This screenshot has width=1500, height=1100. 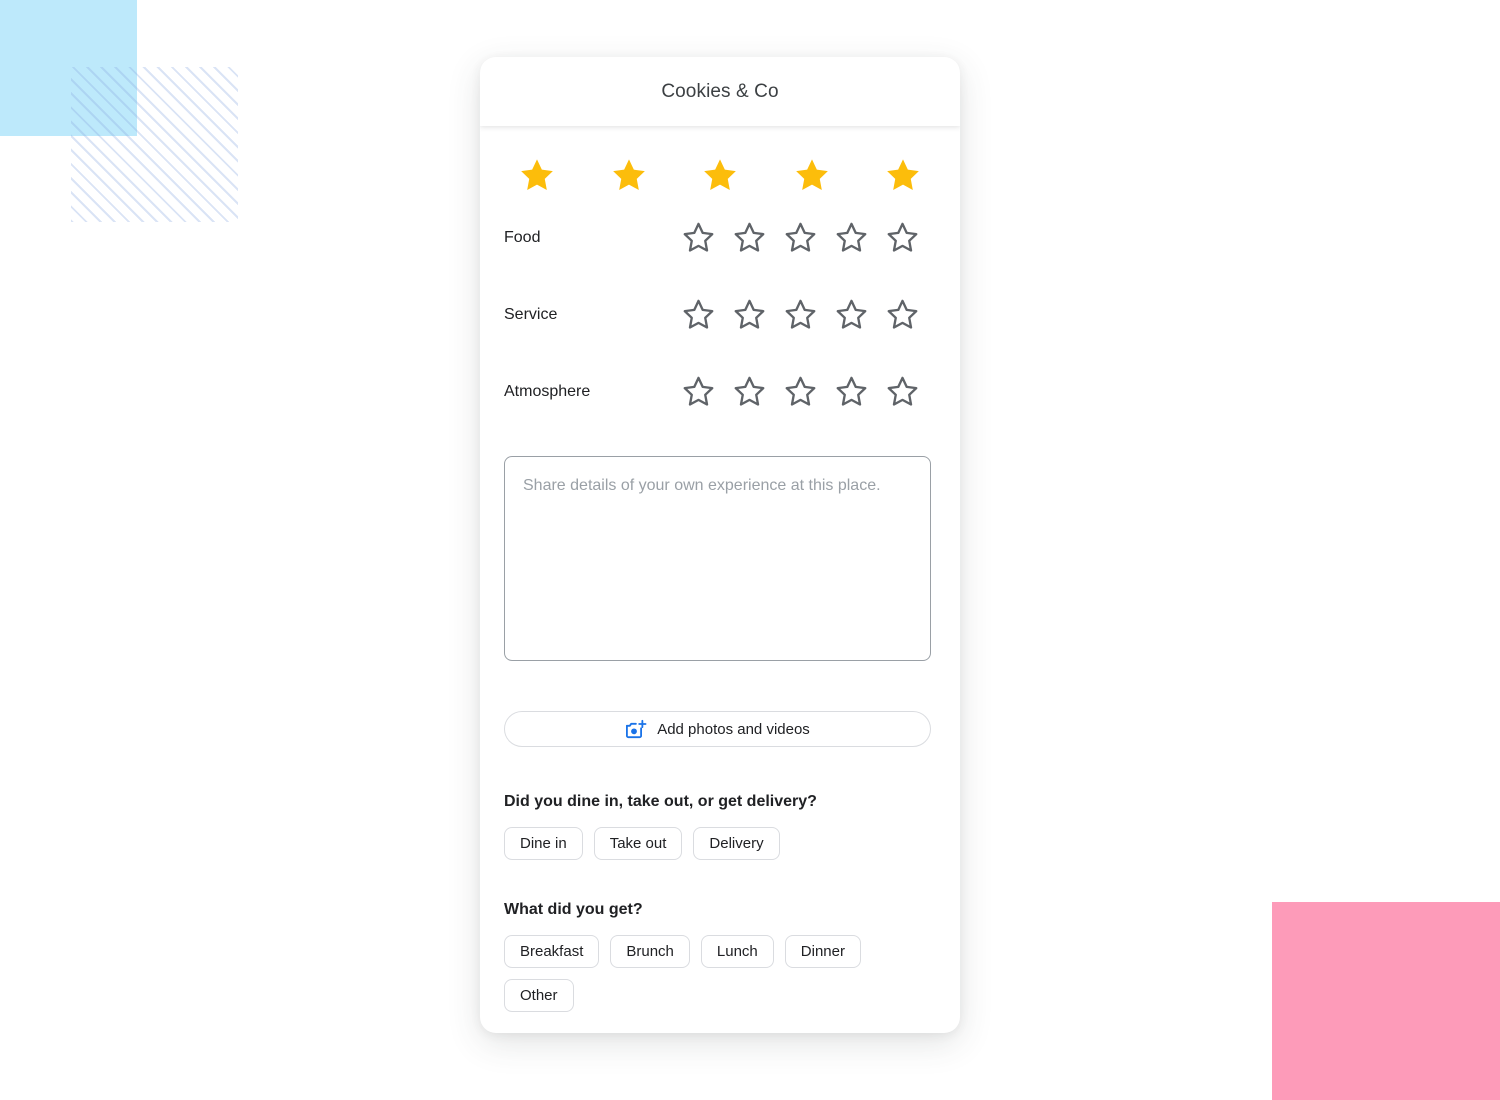 I want to click on overall-rating-stars, so click(x=720, y=162).